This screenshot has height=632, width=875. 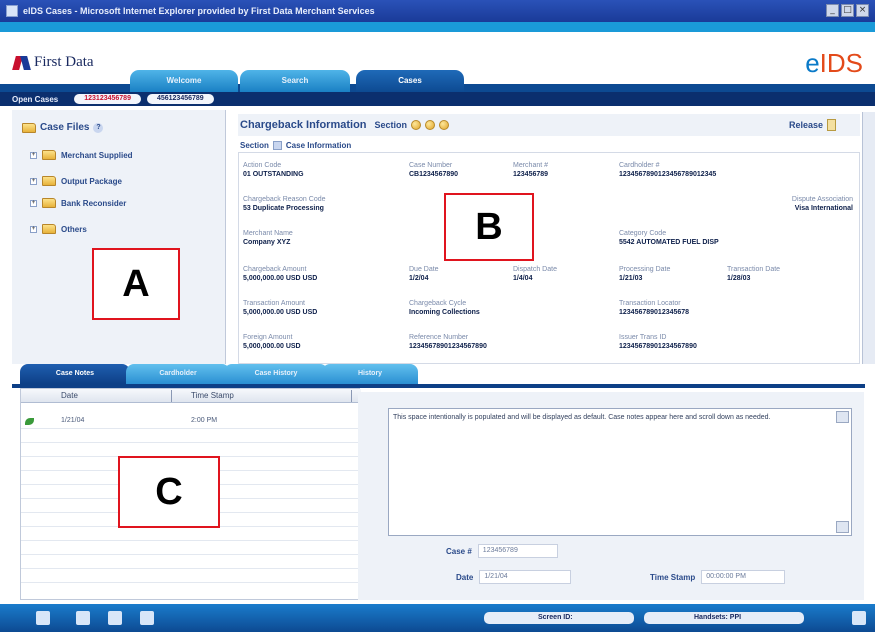 I want to click on close-button: ×, so click(x=862, y=10).